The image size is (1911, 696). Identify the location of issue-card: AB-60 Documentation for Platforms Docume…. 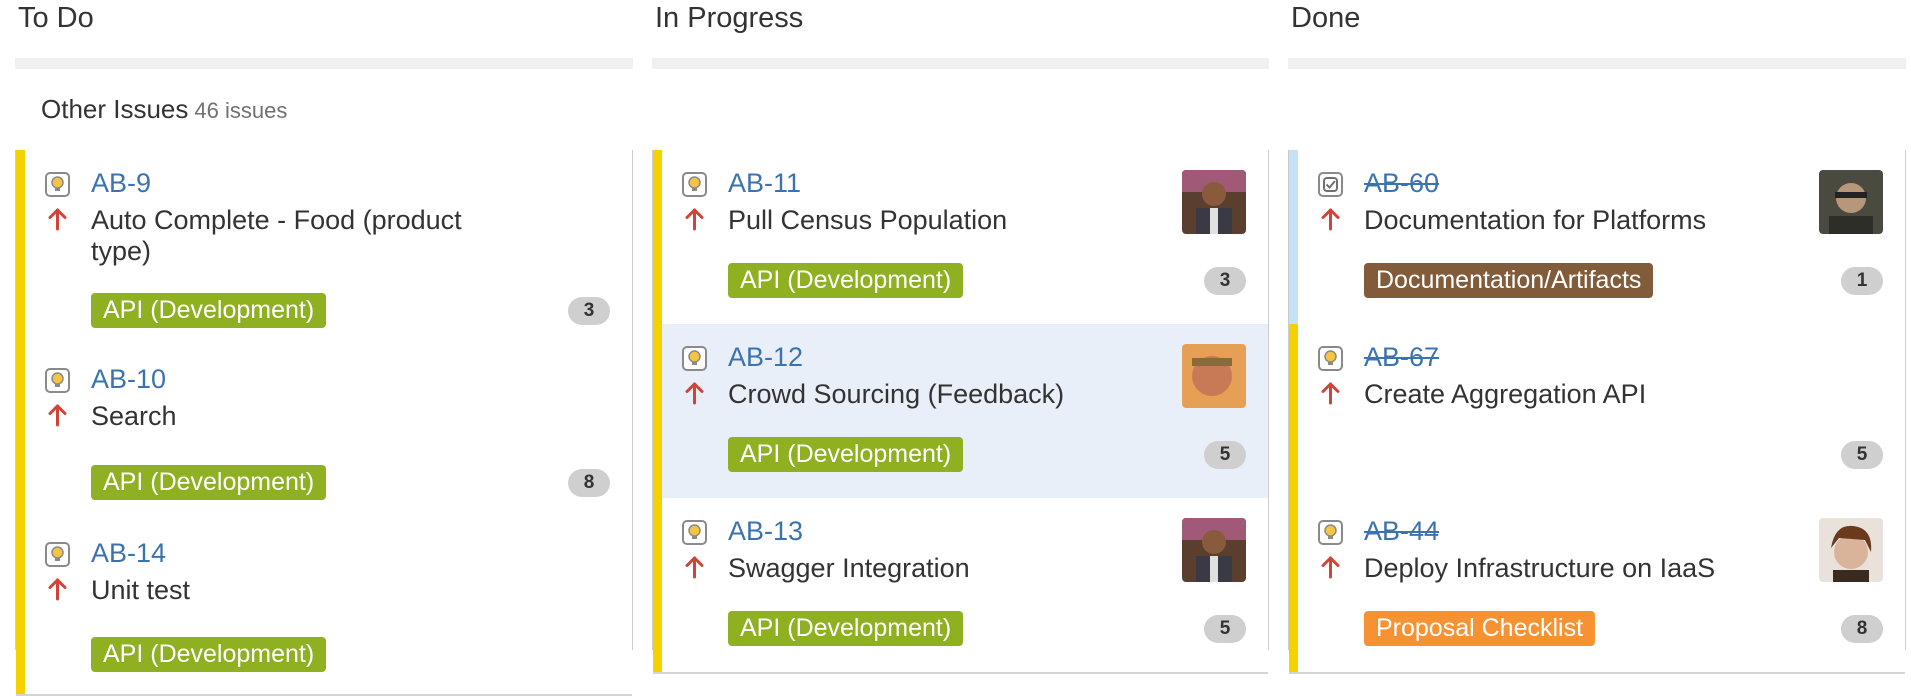
(1597, 238).